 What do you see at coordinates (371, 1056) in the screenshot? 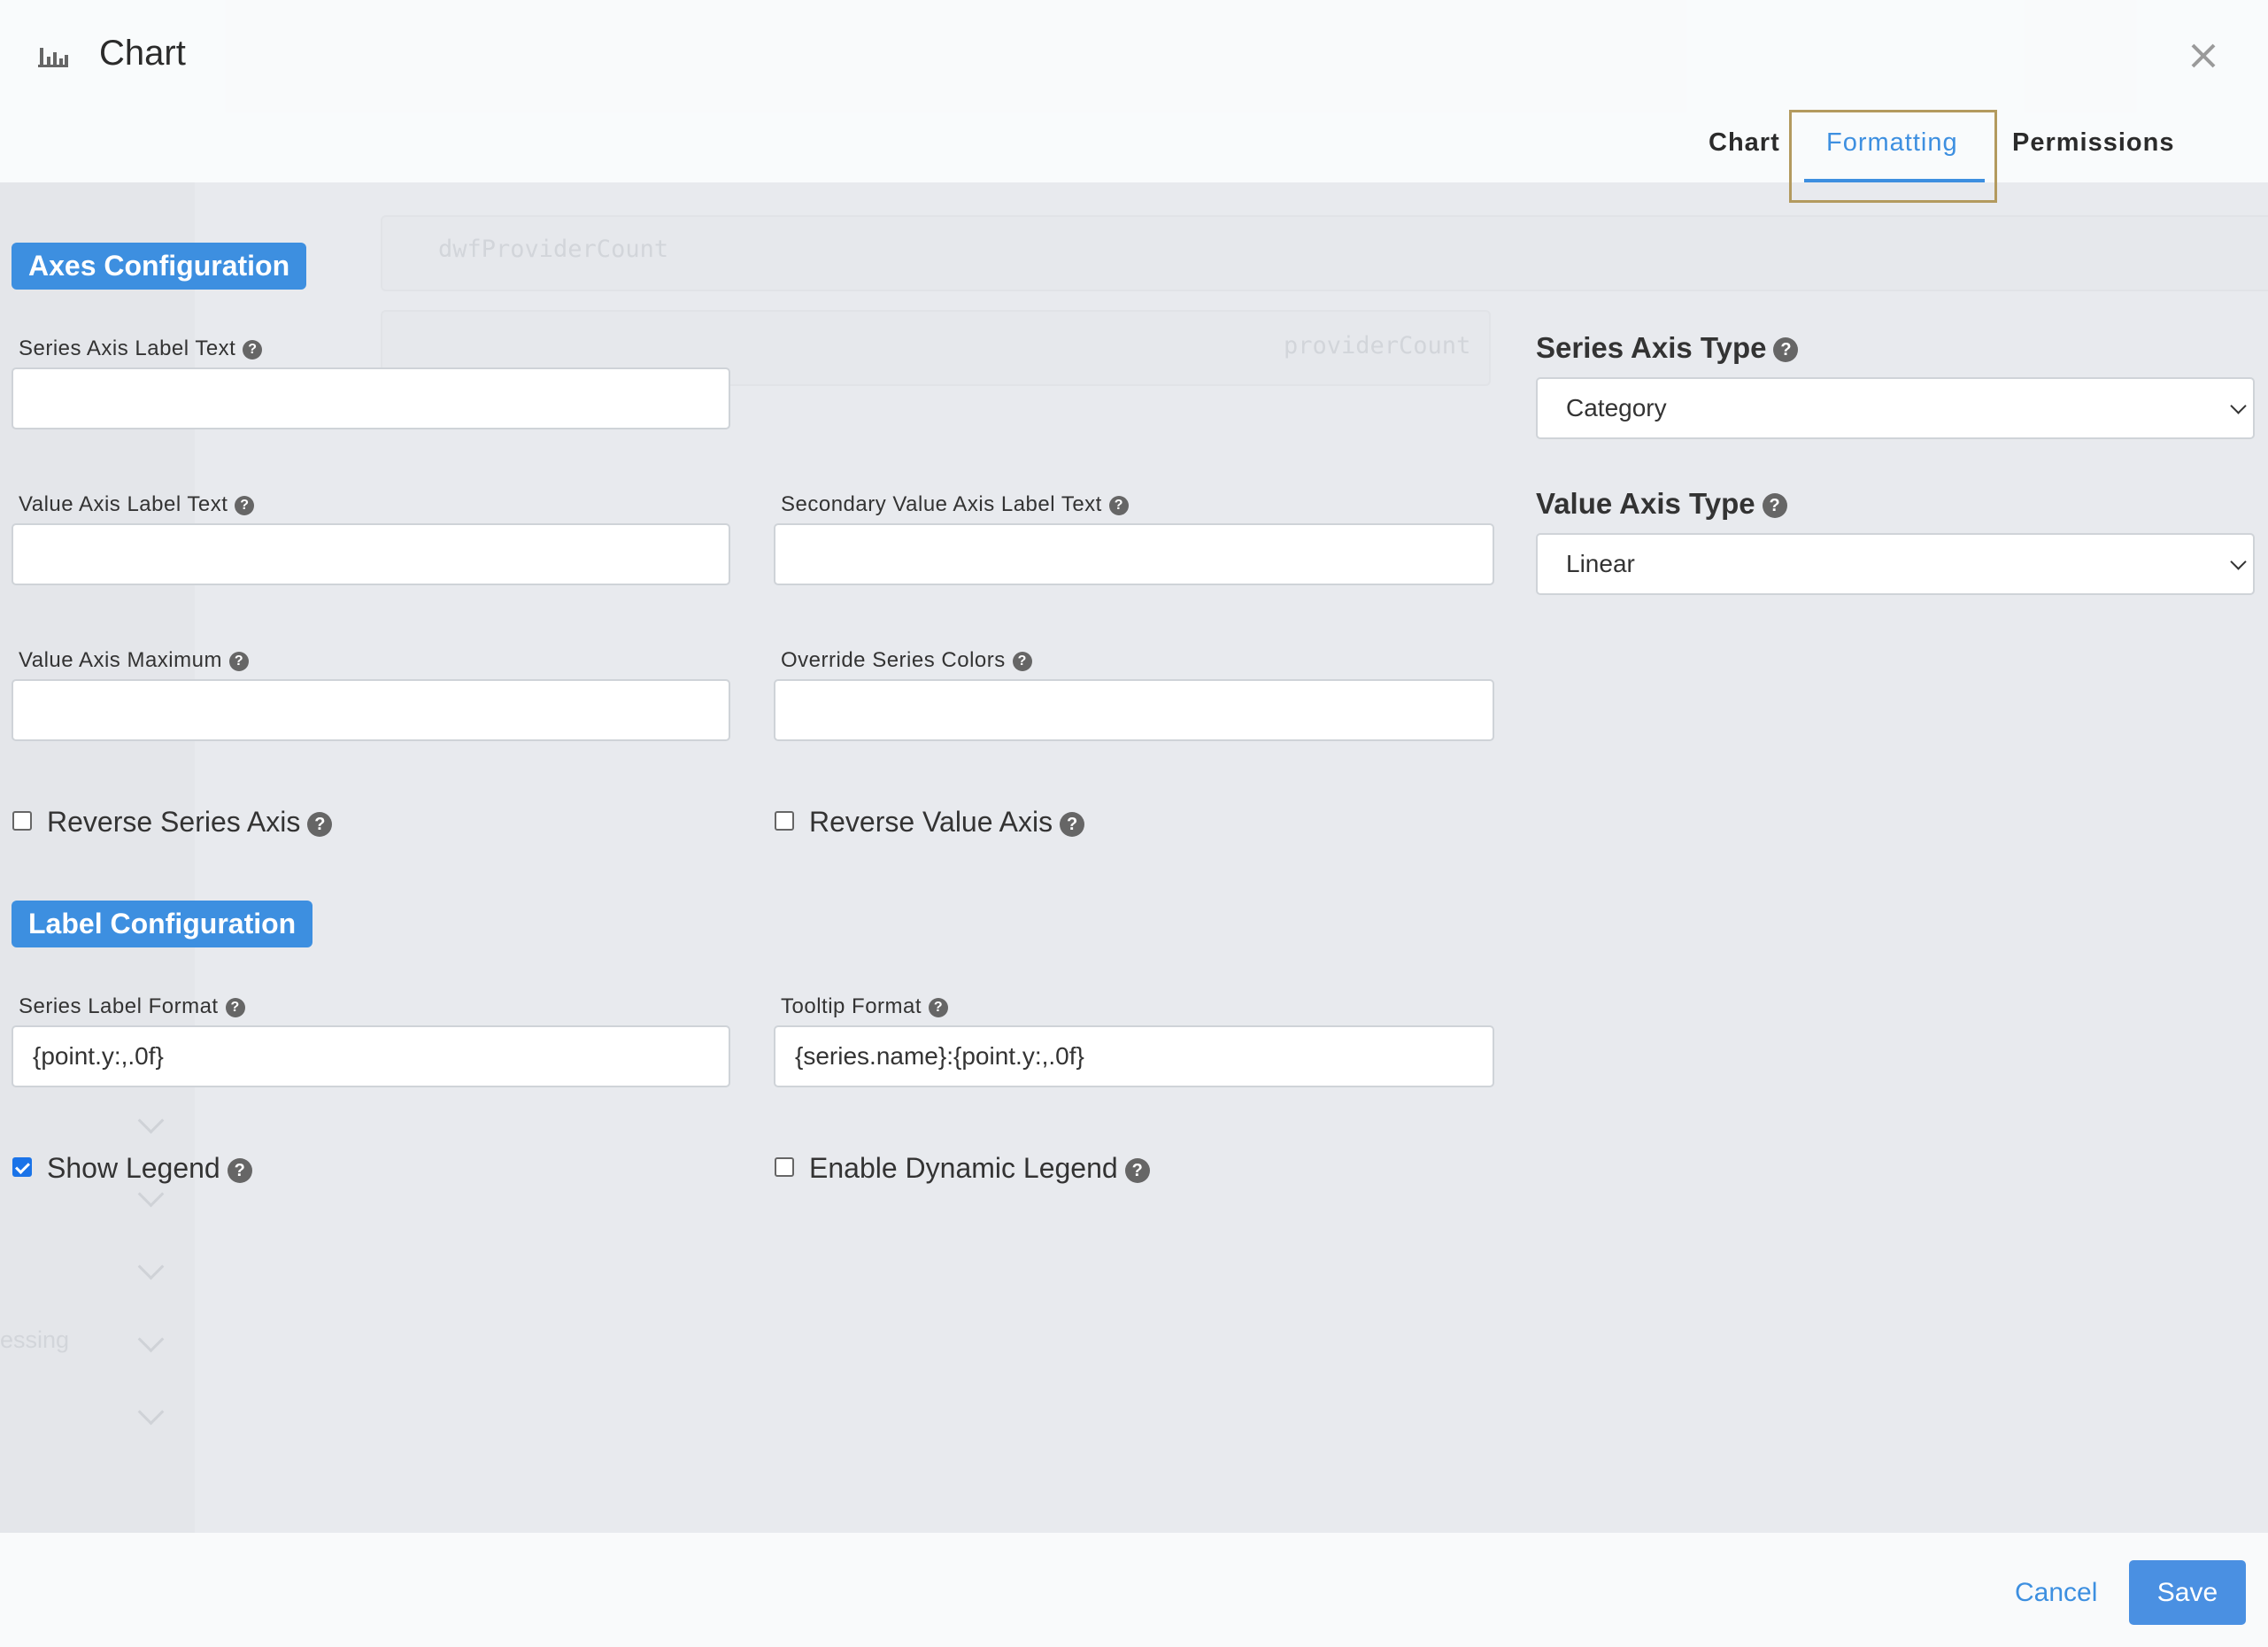
I see `series-label-format-input: {point.y:,.0f}` at bounding box center [371, 1056].